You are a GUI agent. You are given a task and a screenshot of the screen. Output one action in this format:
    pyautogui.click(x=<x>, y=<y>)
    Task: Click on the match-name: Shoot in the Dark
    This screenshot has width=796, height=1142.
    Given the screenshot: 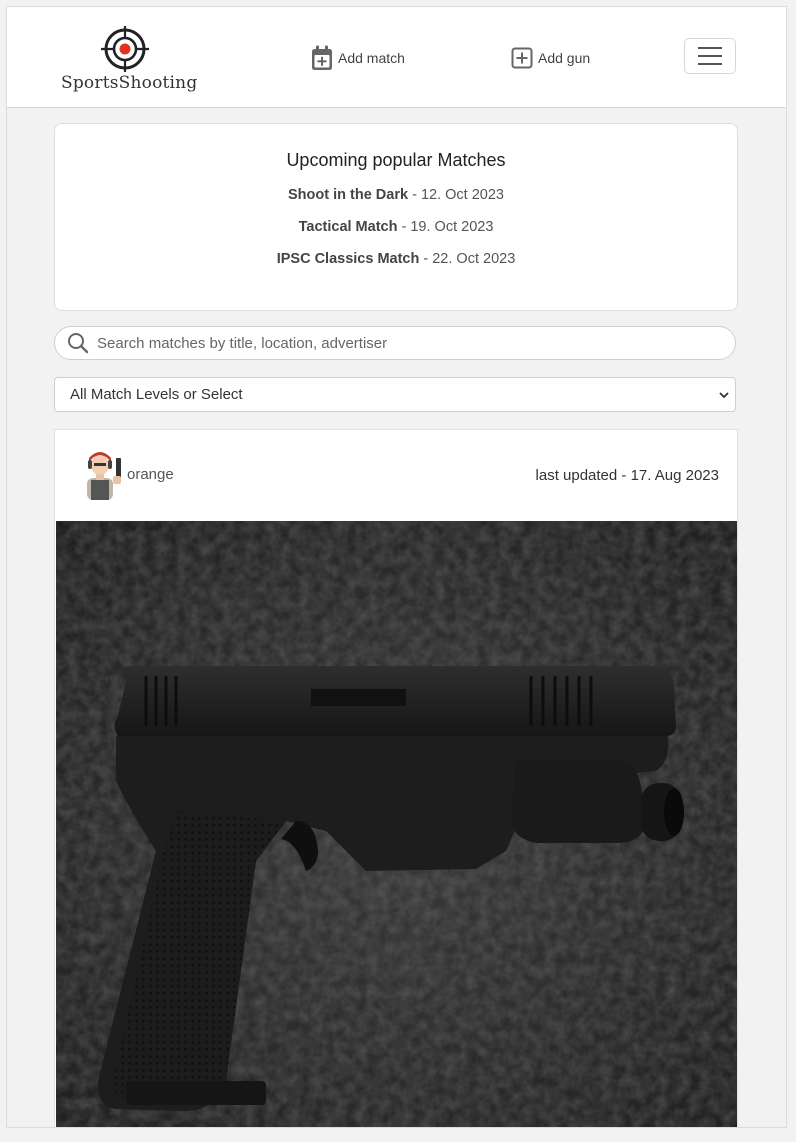 What is the action you would take?
    pyautogui.click(x=348, y=195)
    